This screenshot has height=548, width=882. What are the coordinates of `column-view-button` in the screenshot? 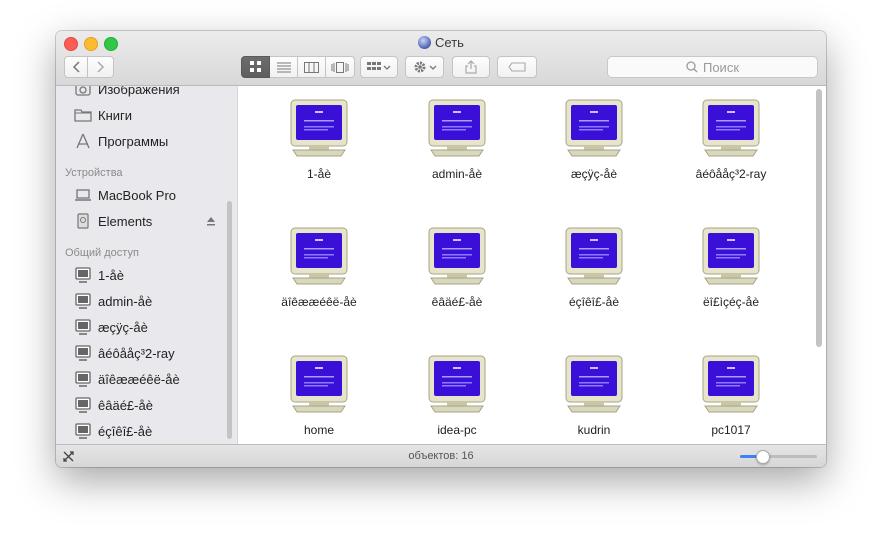 It's located at (312, 67).